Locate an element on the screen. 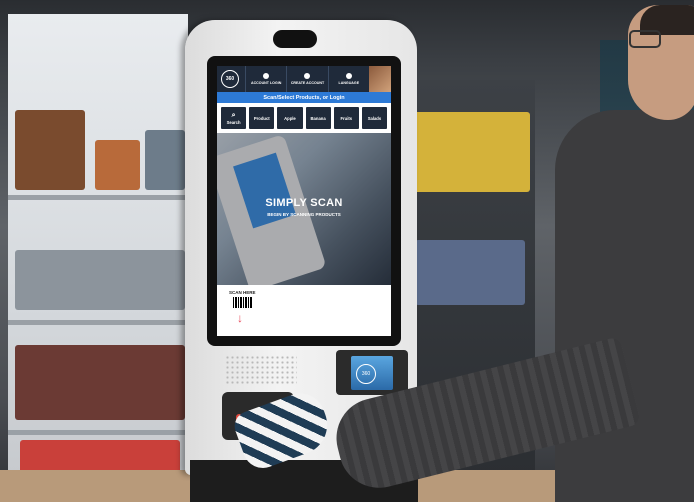  category-product-button: Product is located at coordinates (262, 118).